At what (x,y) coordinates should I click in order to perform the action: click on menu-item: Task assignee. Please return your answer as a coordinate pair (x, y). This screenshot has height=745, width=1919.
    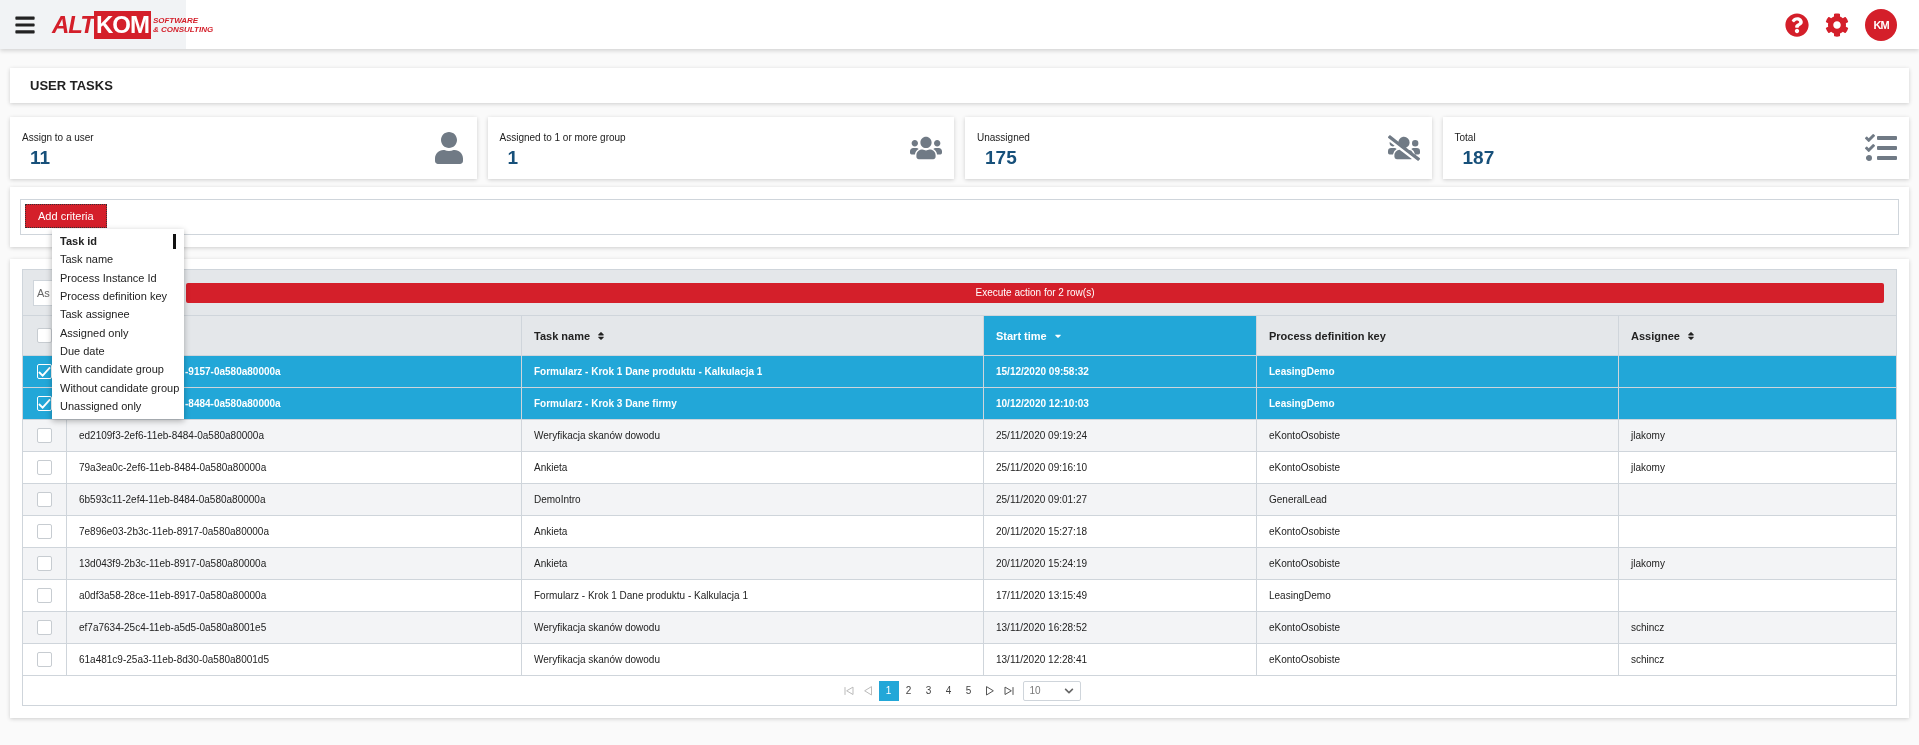
    Looking at the image, I should click on (118, 314).